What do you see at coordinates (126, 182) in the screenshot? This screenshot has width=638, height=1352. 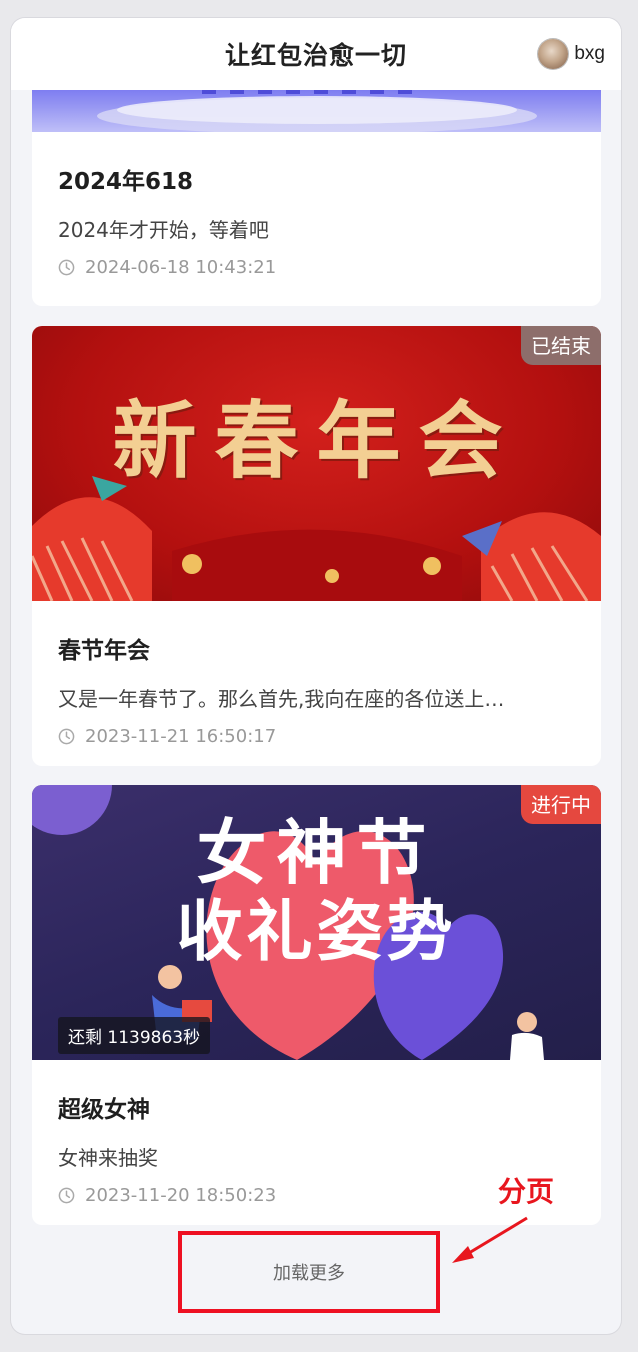 I see `activity-title: 2024年618` at bounding box center [126, 182].